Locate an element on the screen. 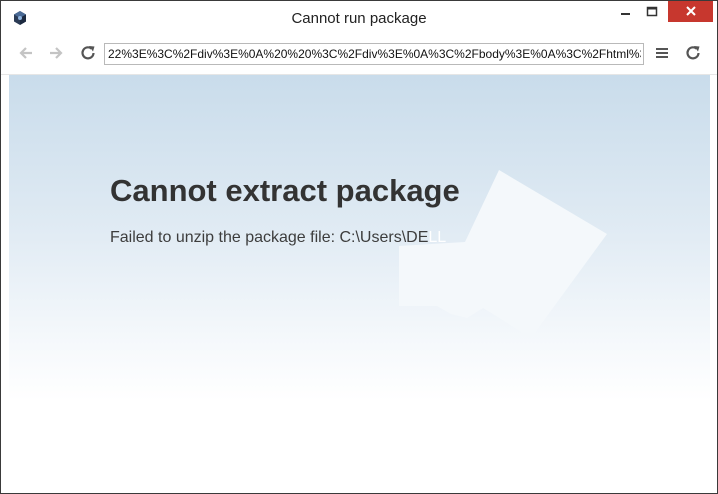 The height and width of the screenshot is (494, 718). minimize-button is located at coordinates (626, 13).